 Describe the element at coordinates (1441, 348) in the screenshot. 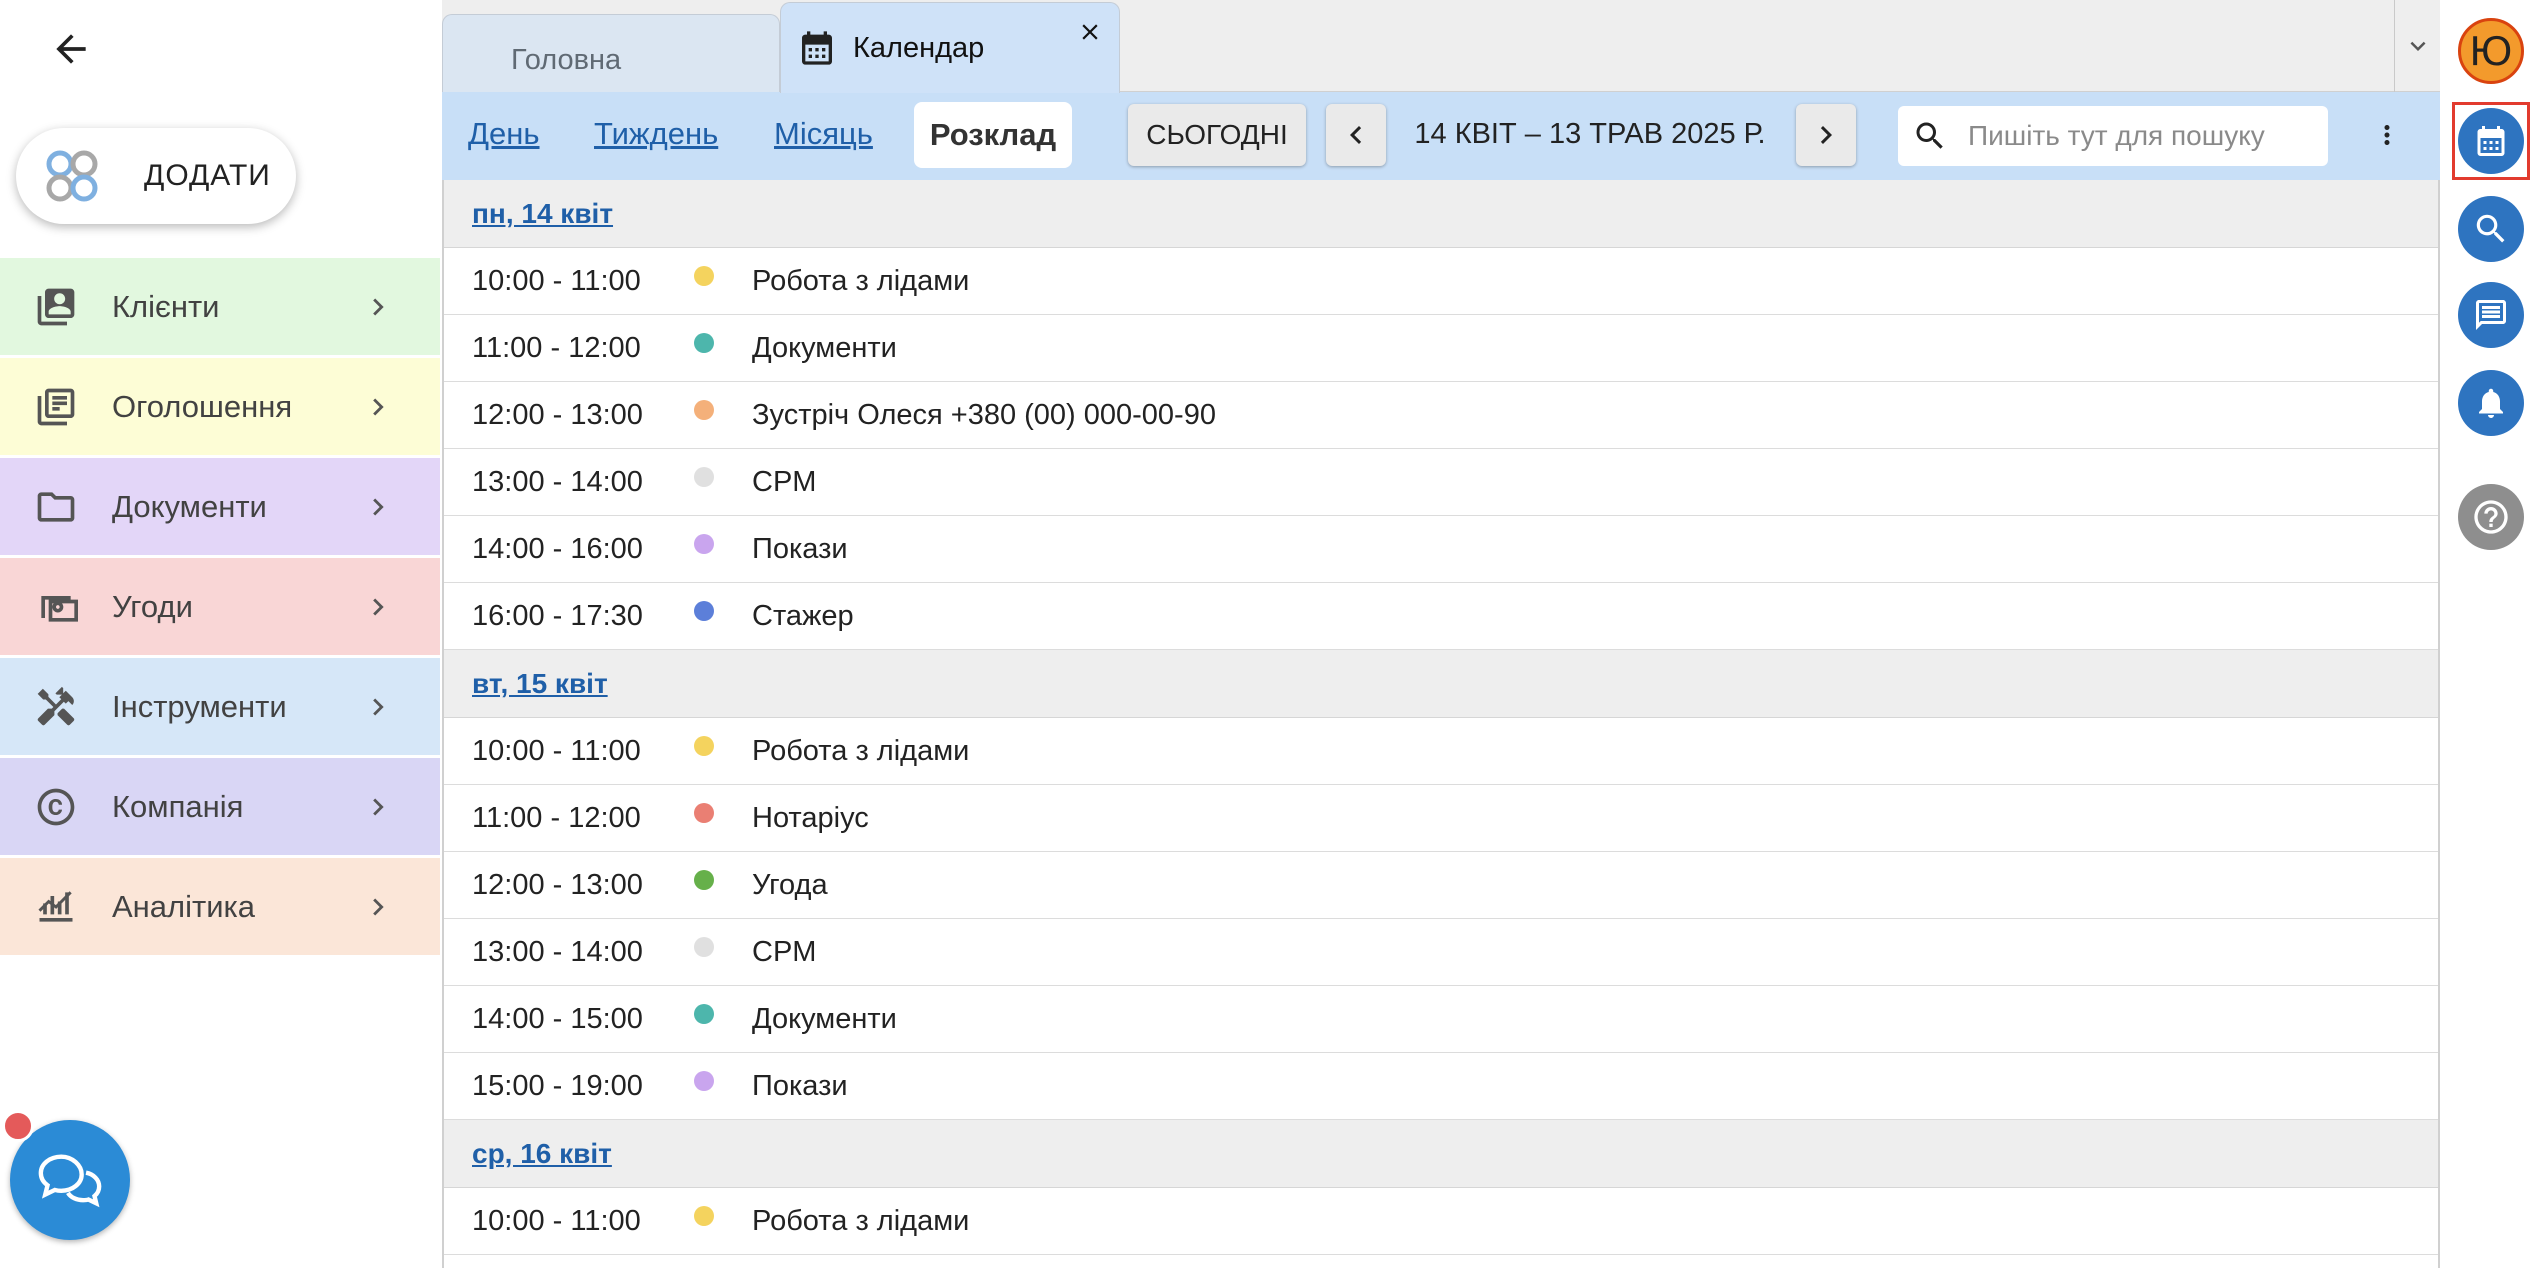

I see `event-row: 11:00 - 12:00 Документи` at that location.